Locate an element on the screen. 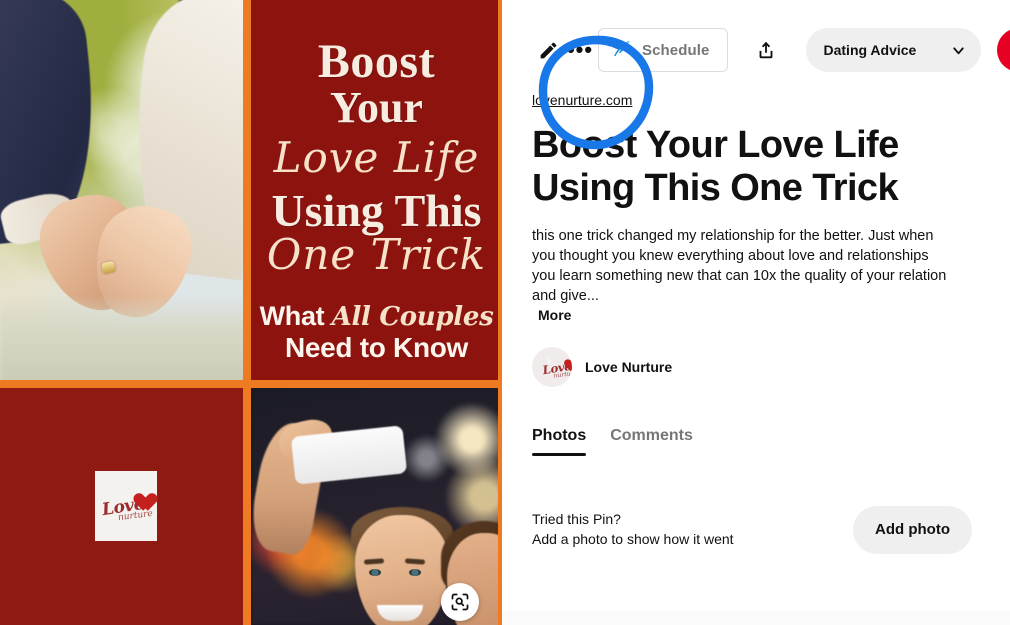 Image resolution: width=1010 pixels, height=625 pixels. man-eye-left is located at coordinates (375, 572).